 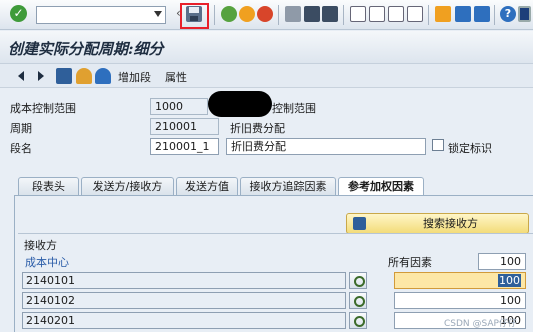 What do you see at coordinates (21, 128) in the screenshot?
I see `cycle-label: 周期` at bounding box center [21, 128].